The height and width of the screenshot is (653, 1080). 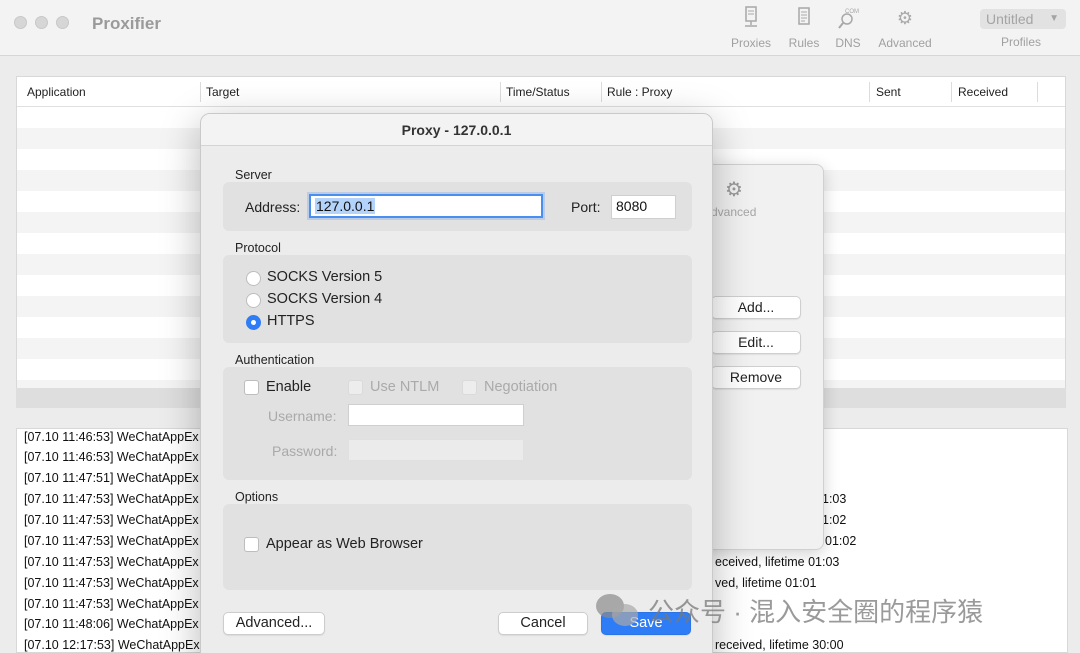 I want to click on radio-socks4, so click(x=253, y=300).